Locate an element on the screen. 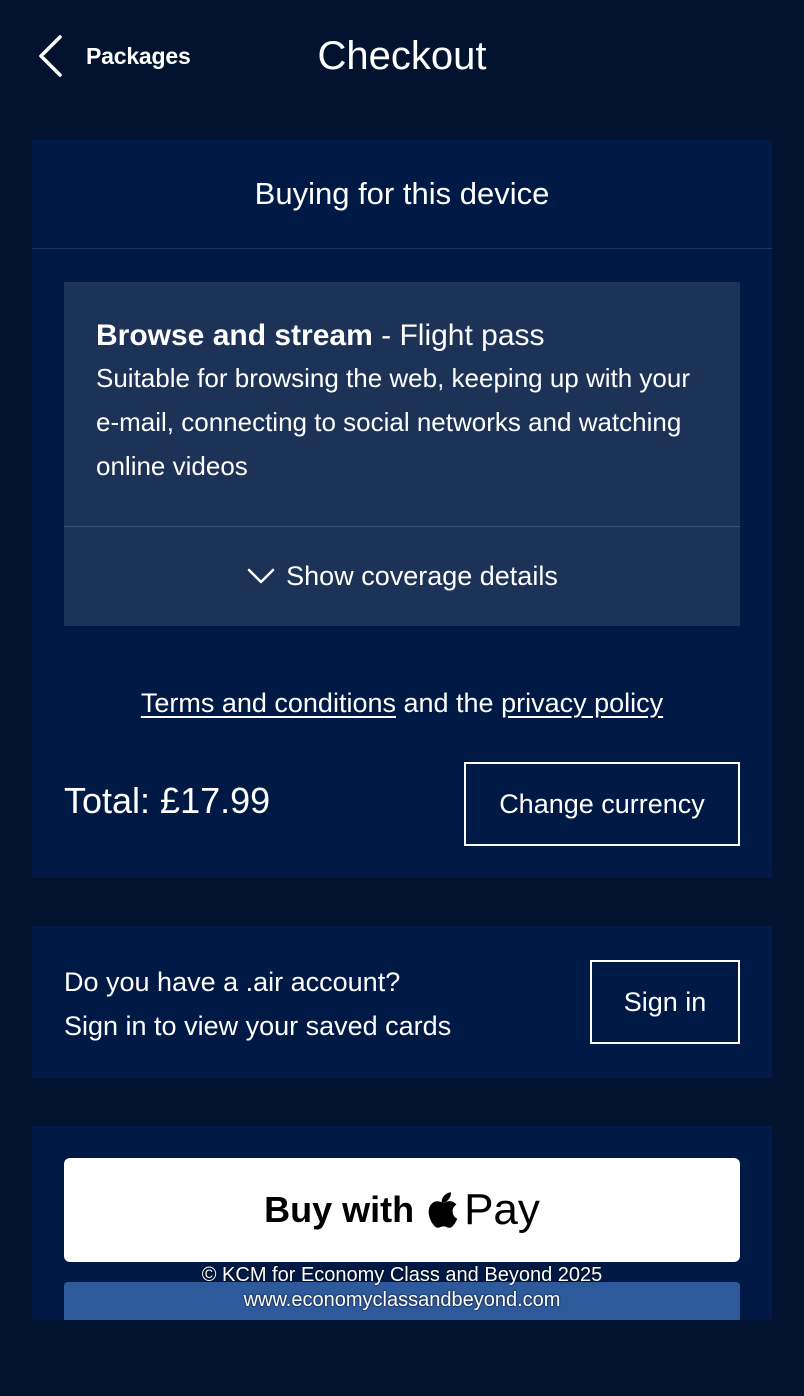 Image resolution: width=804 pixels, height=1396 pixels. terms-link: Terms and conditions is located at coordinates (268, 703).